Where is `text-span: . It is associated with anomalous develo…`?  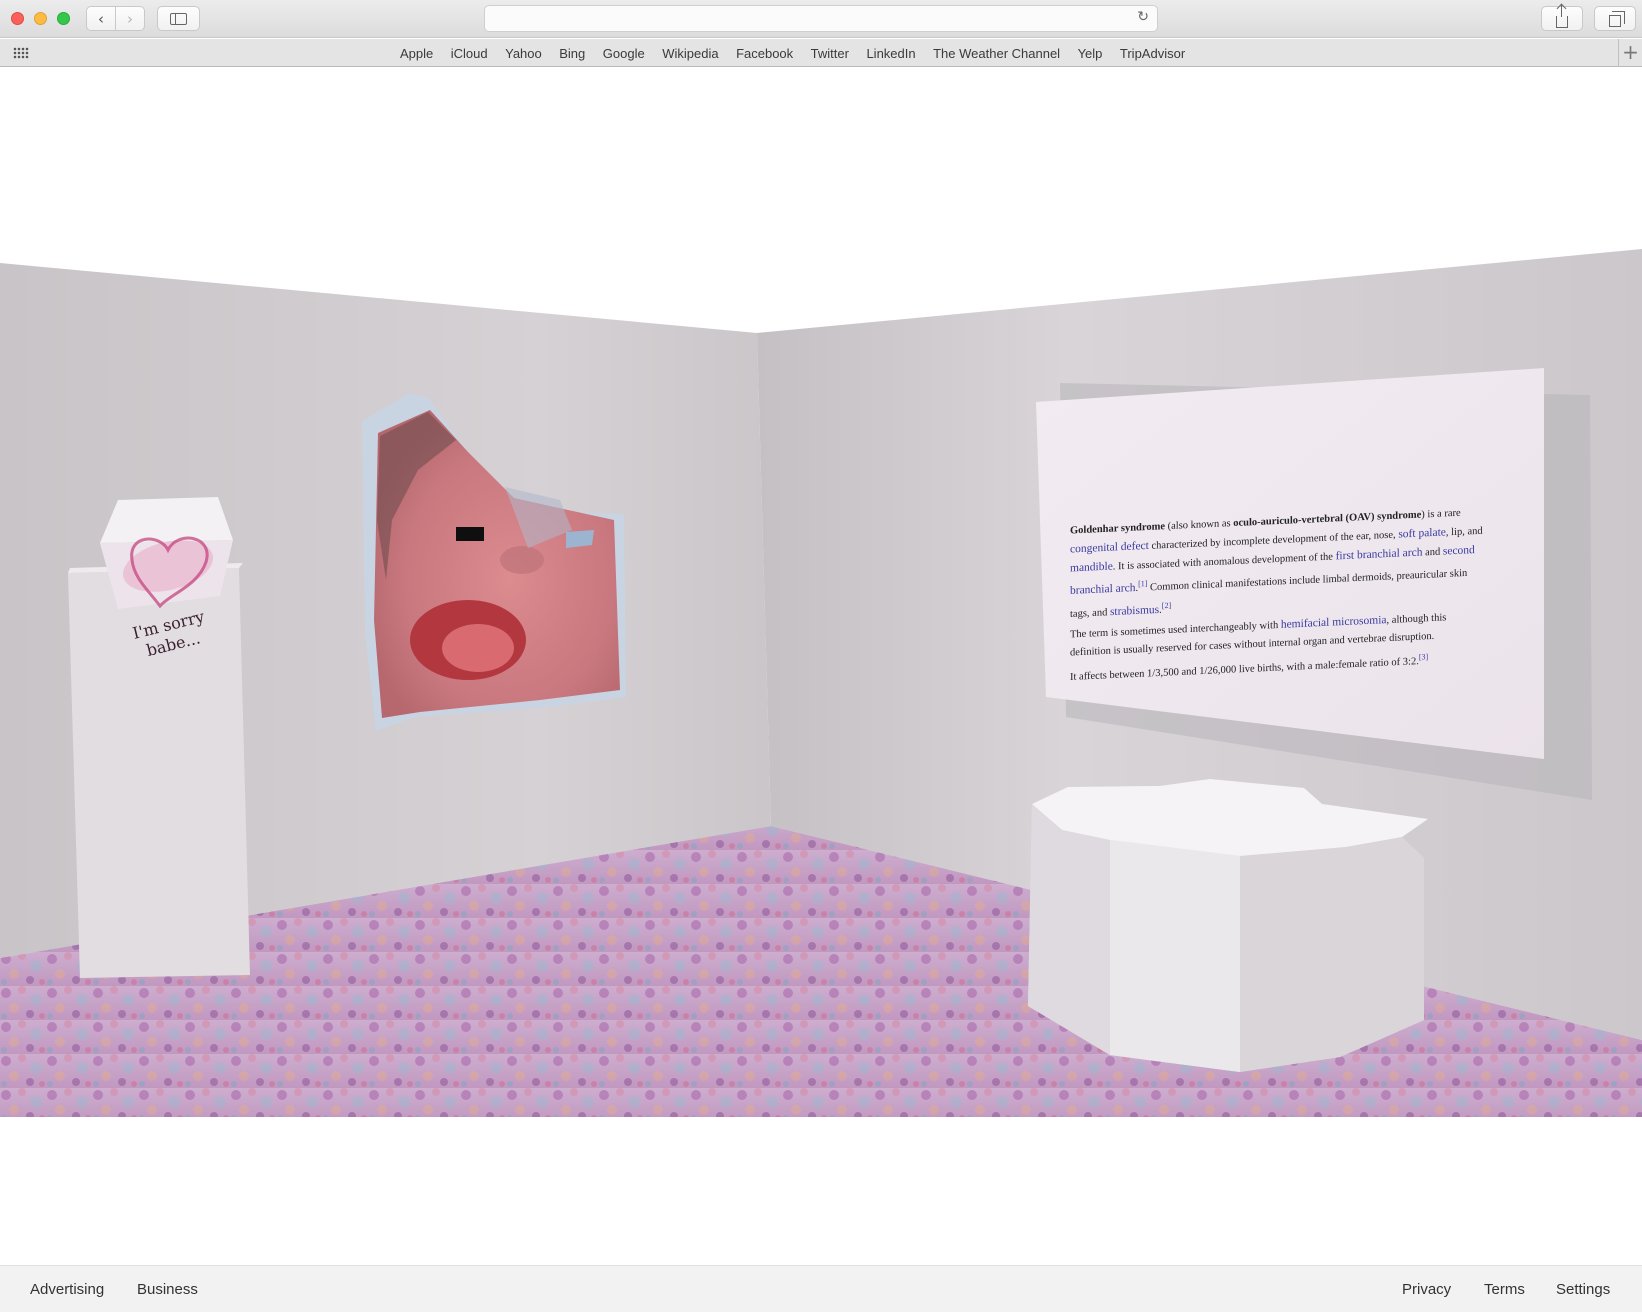
text-span: . It is associated with anomalous develo… is located at coordinates (1224, 562).